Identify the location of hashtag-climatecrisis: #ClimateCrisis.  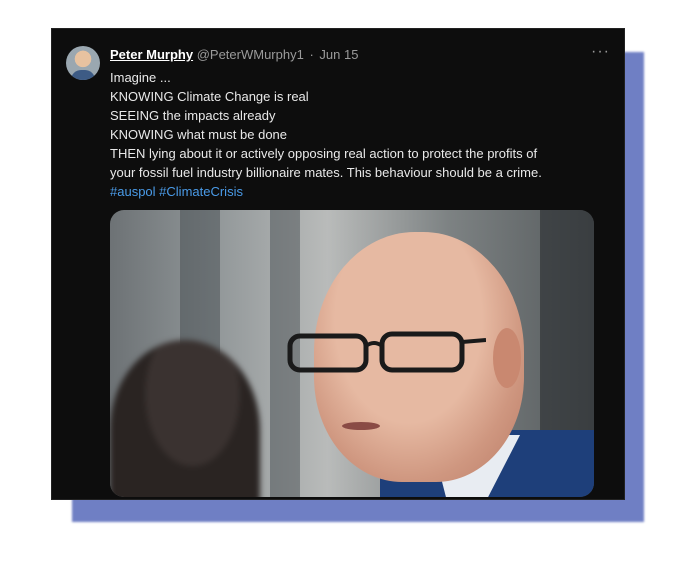
(201, 191).